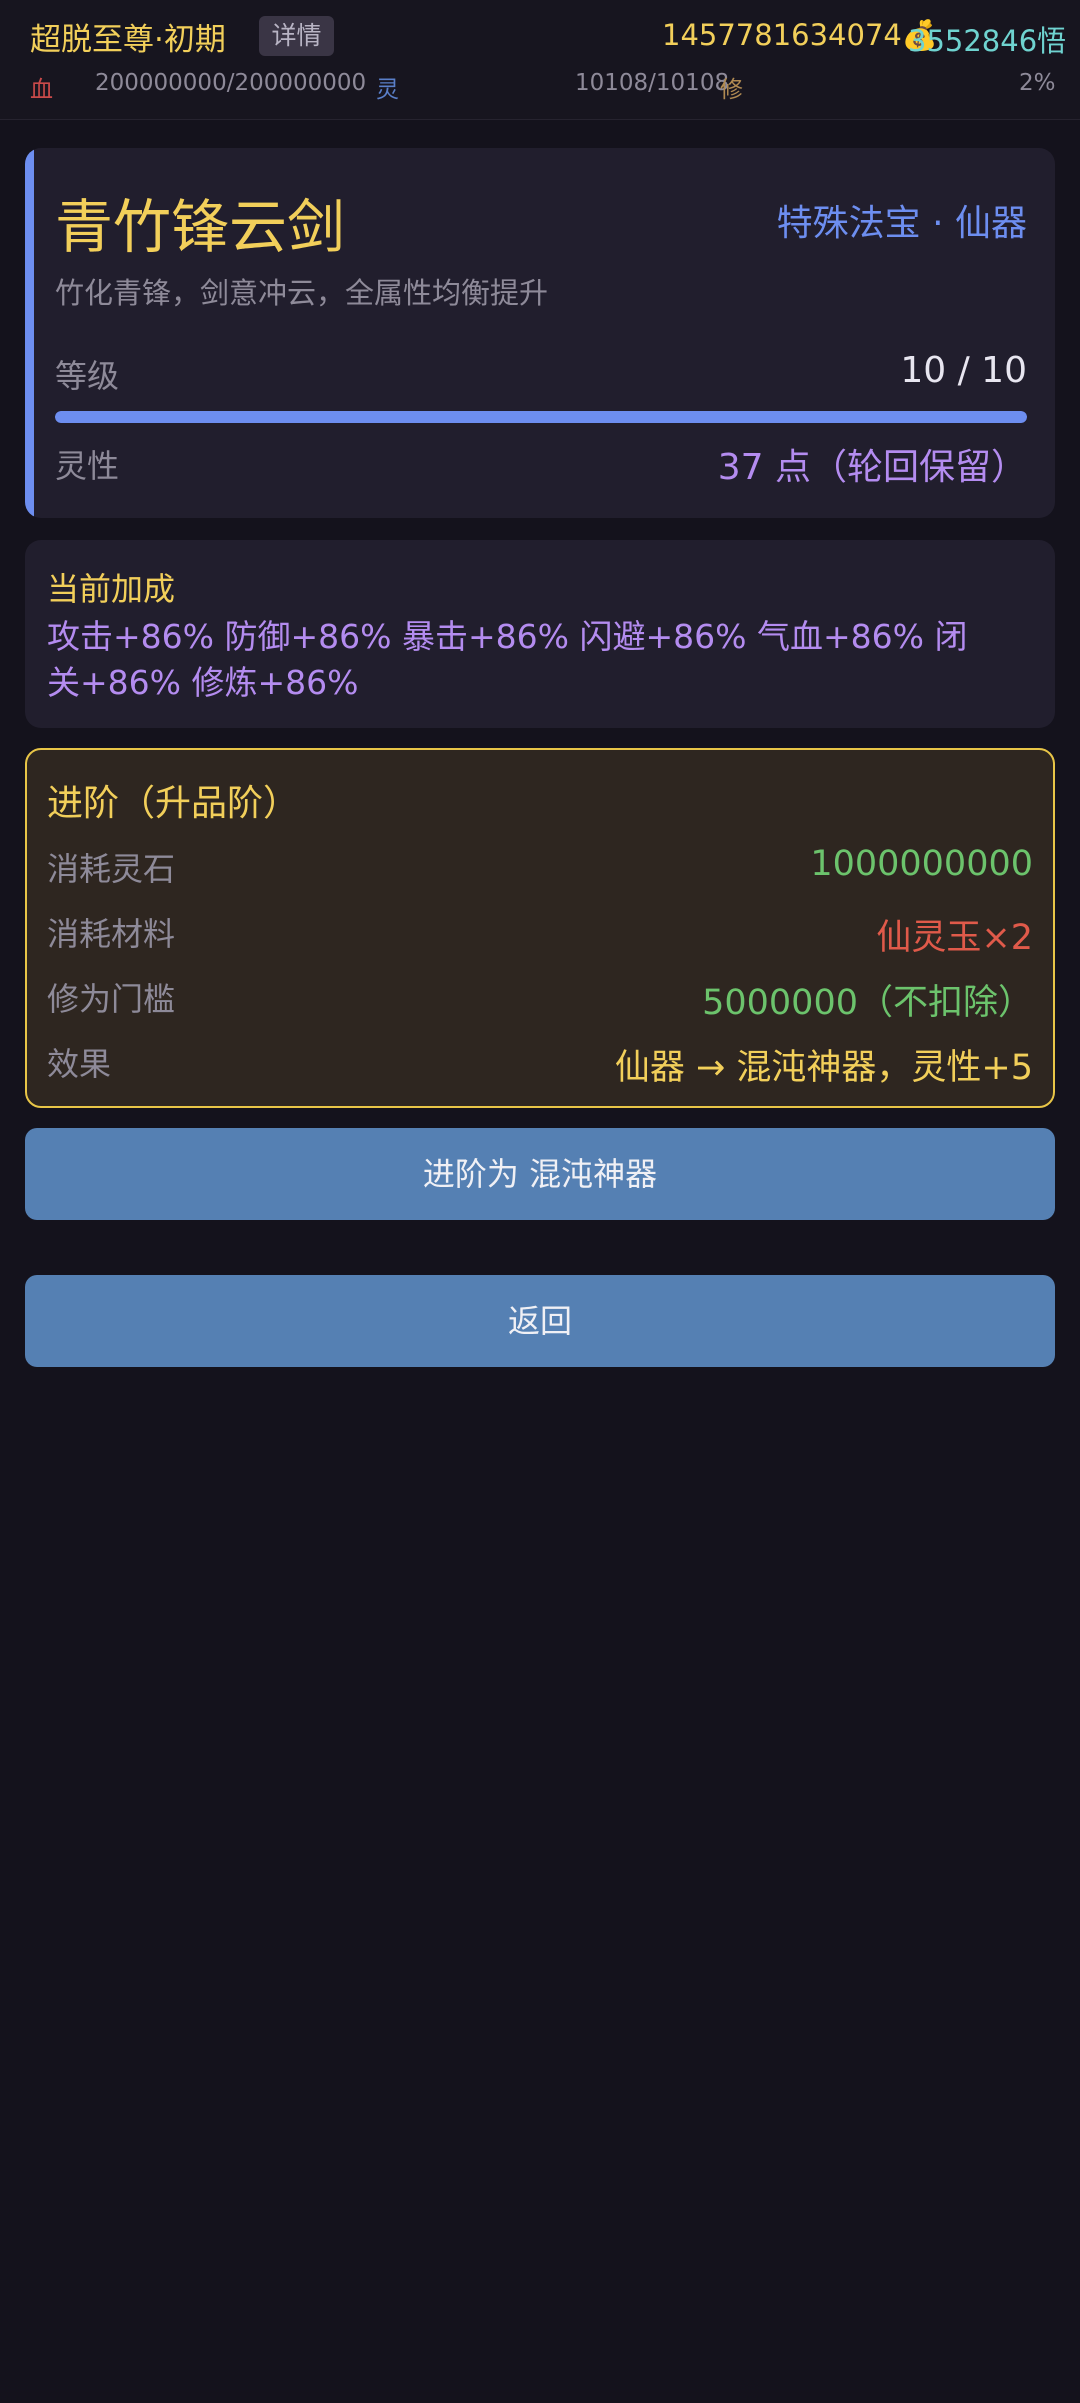 The image size is (1080, 2403). Describe the element at coordinates (652, 83) in the screenshot. I see `spirit-power-value: 10108/10108` at that location.